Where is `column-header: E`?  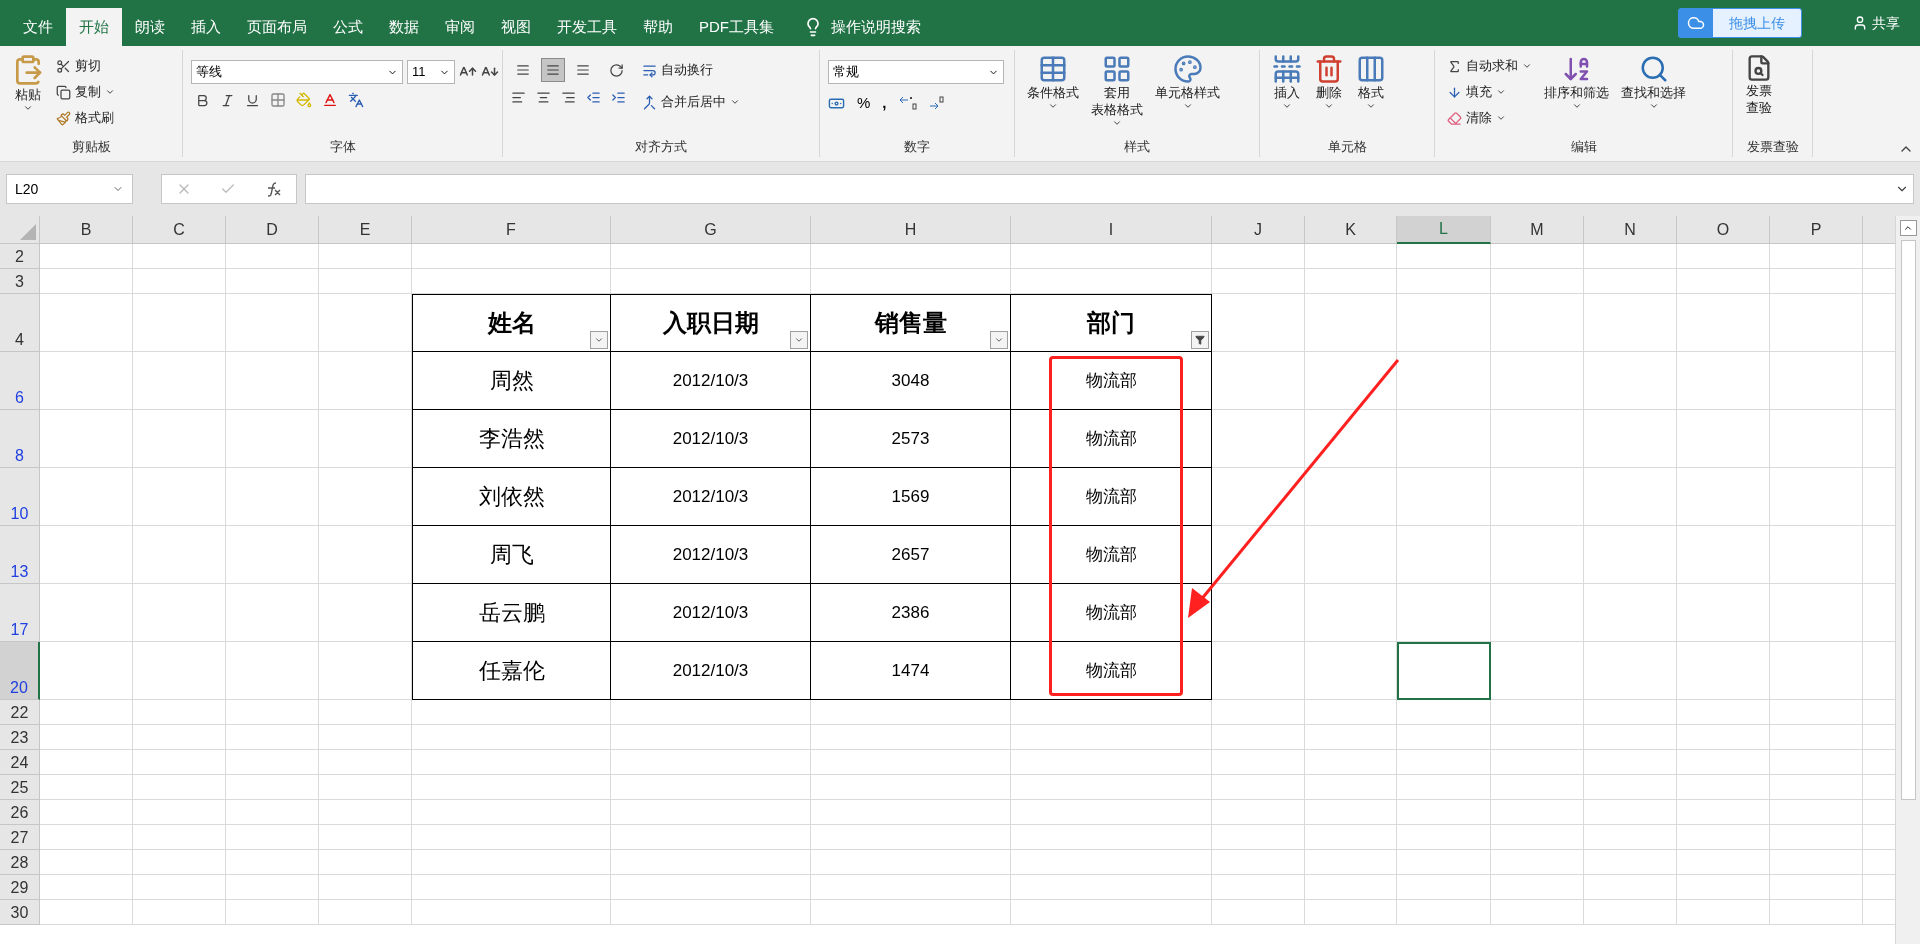
column-header: E is located at coordinates (365, 230).